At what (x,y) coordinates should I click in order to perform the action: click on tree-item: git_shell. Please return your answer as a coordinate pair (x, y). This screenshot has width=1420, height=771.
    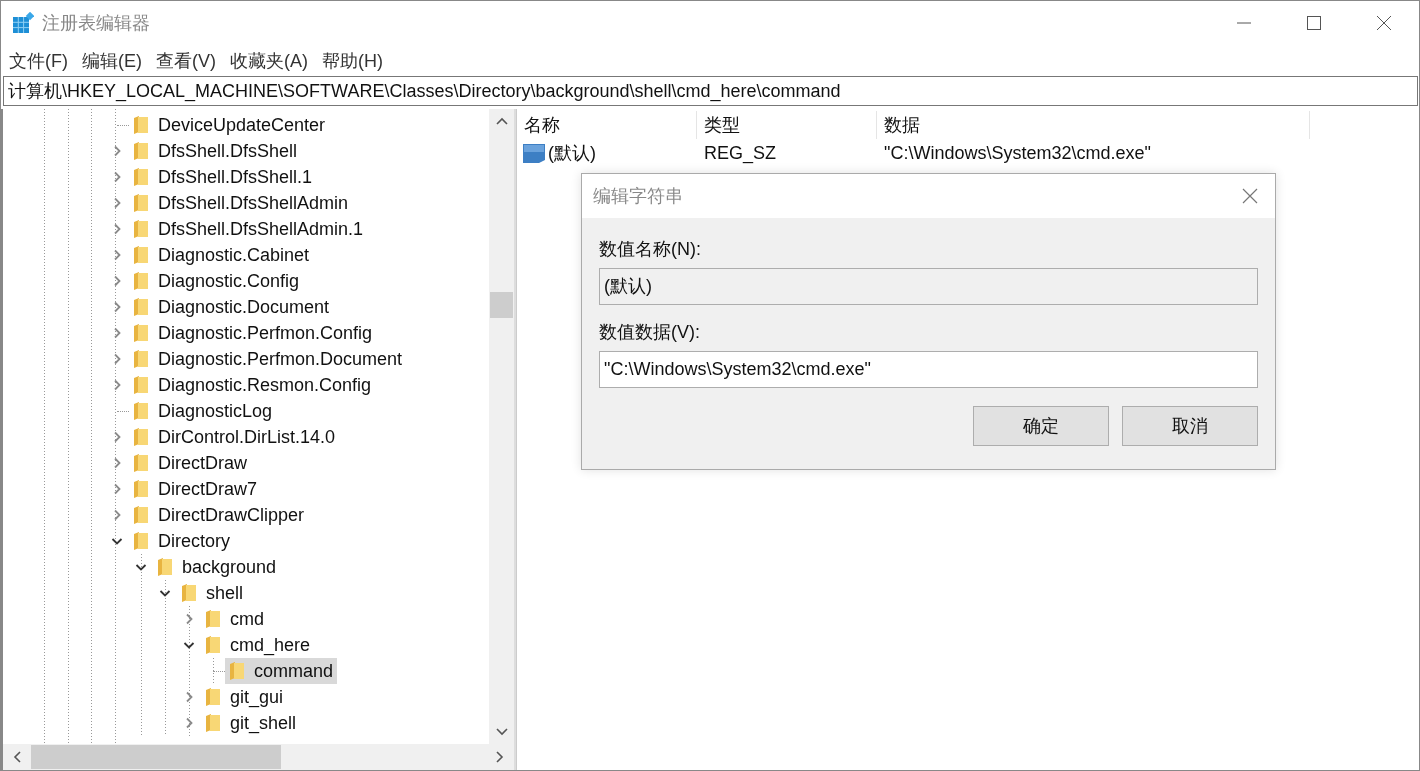
    Looking at the image, I should click on (251, 723).